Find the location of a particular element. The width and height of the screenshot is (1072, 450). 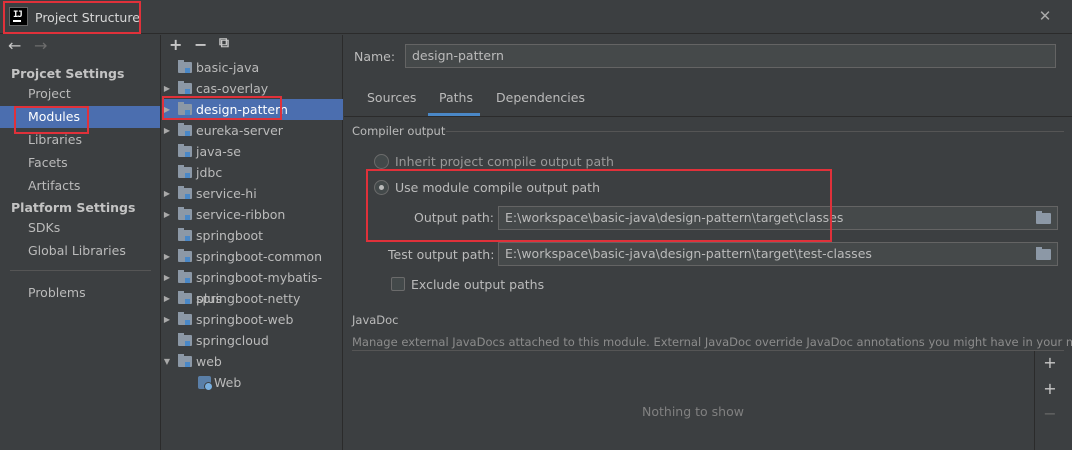

tree-item-springboot-netty: ▶ springboot-netty is located at coordinates (252, 298).